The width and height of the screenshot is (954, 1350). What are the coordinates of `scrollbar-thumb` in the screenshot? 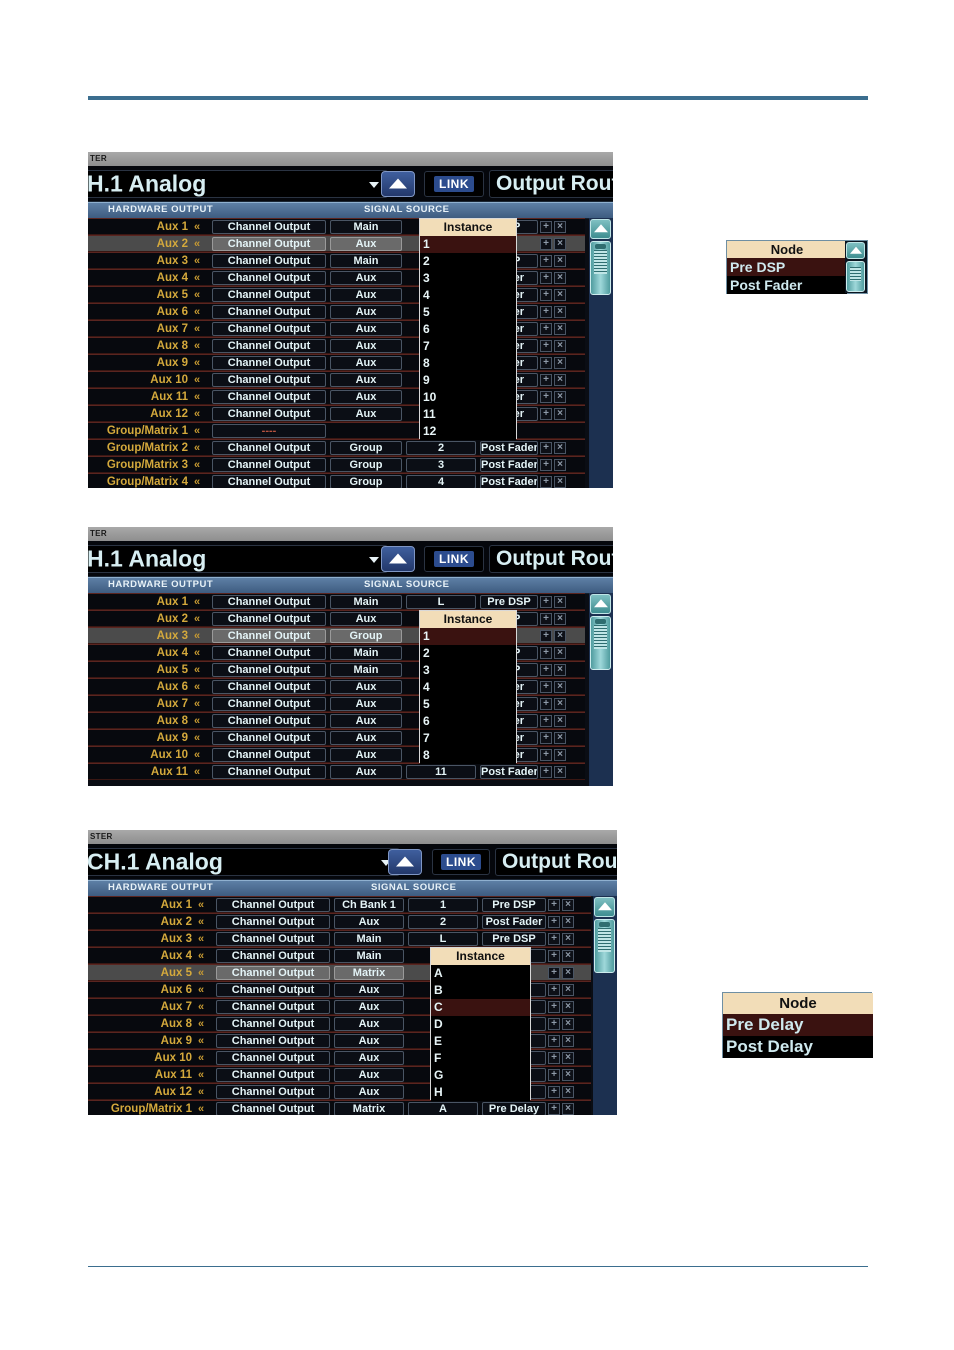 It's located at (600, 268).